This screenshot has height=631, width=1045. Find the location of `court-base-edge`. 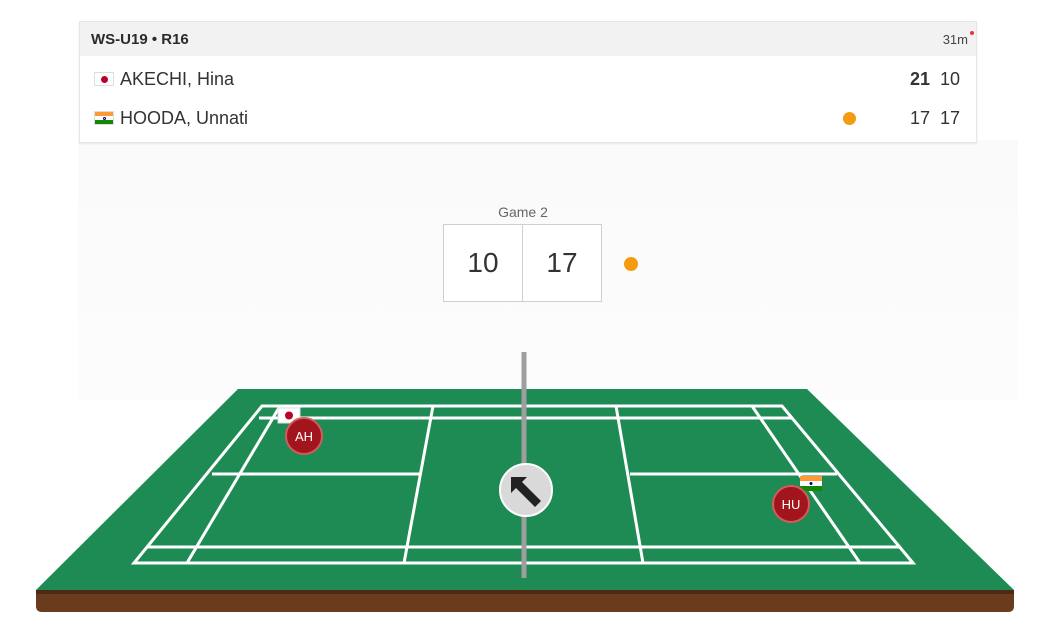

court-base-edge is located at coordinates (525, 592).